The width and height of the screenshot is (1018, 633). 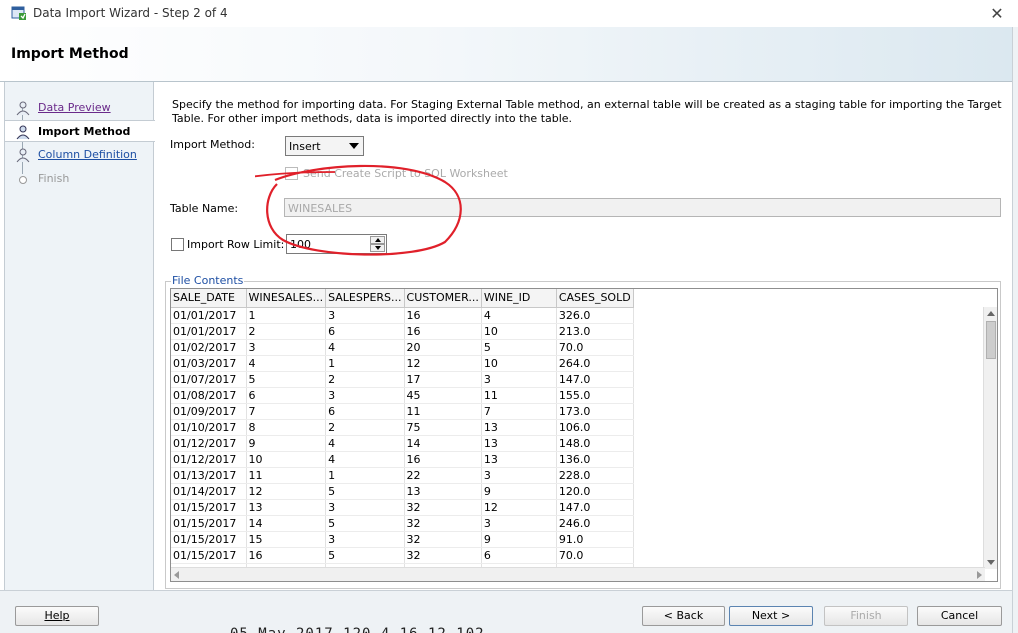 I want to click on table-cell: 10, so click(x=519, y=363).